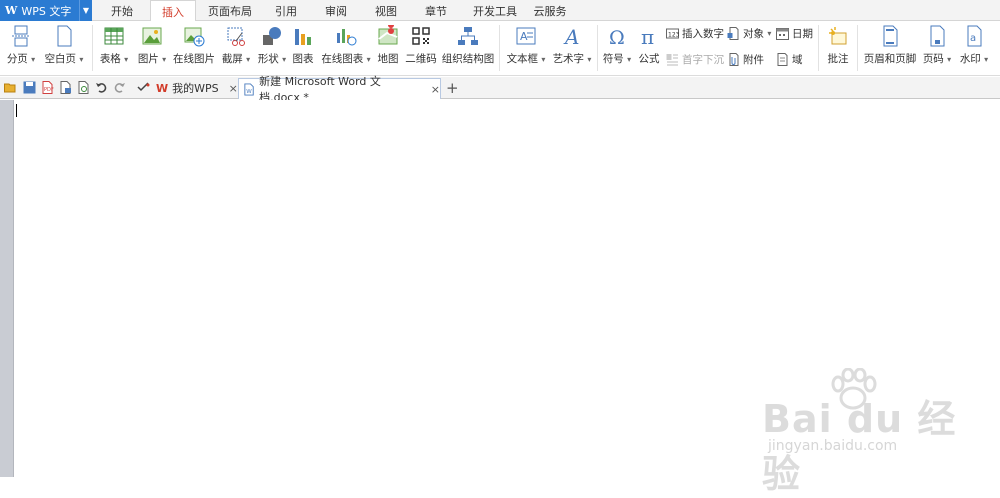 Image resolution: width=1000 pixels, height=498 pixels. Describe the element at coordinates (46, 10) in the screenshot. I see `app-menu-button: W WPS 文字 ▼` at that location.